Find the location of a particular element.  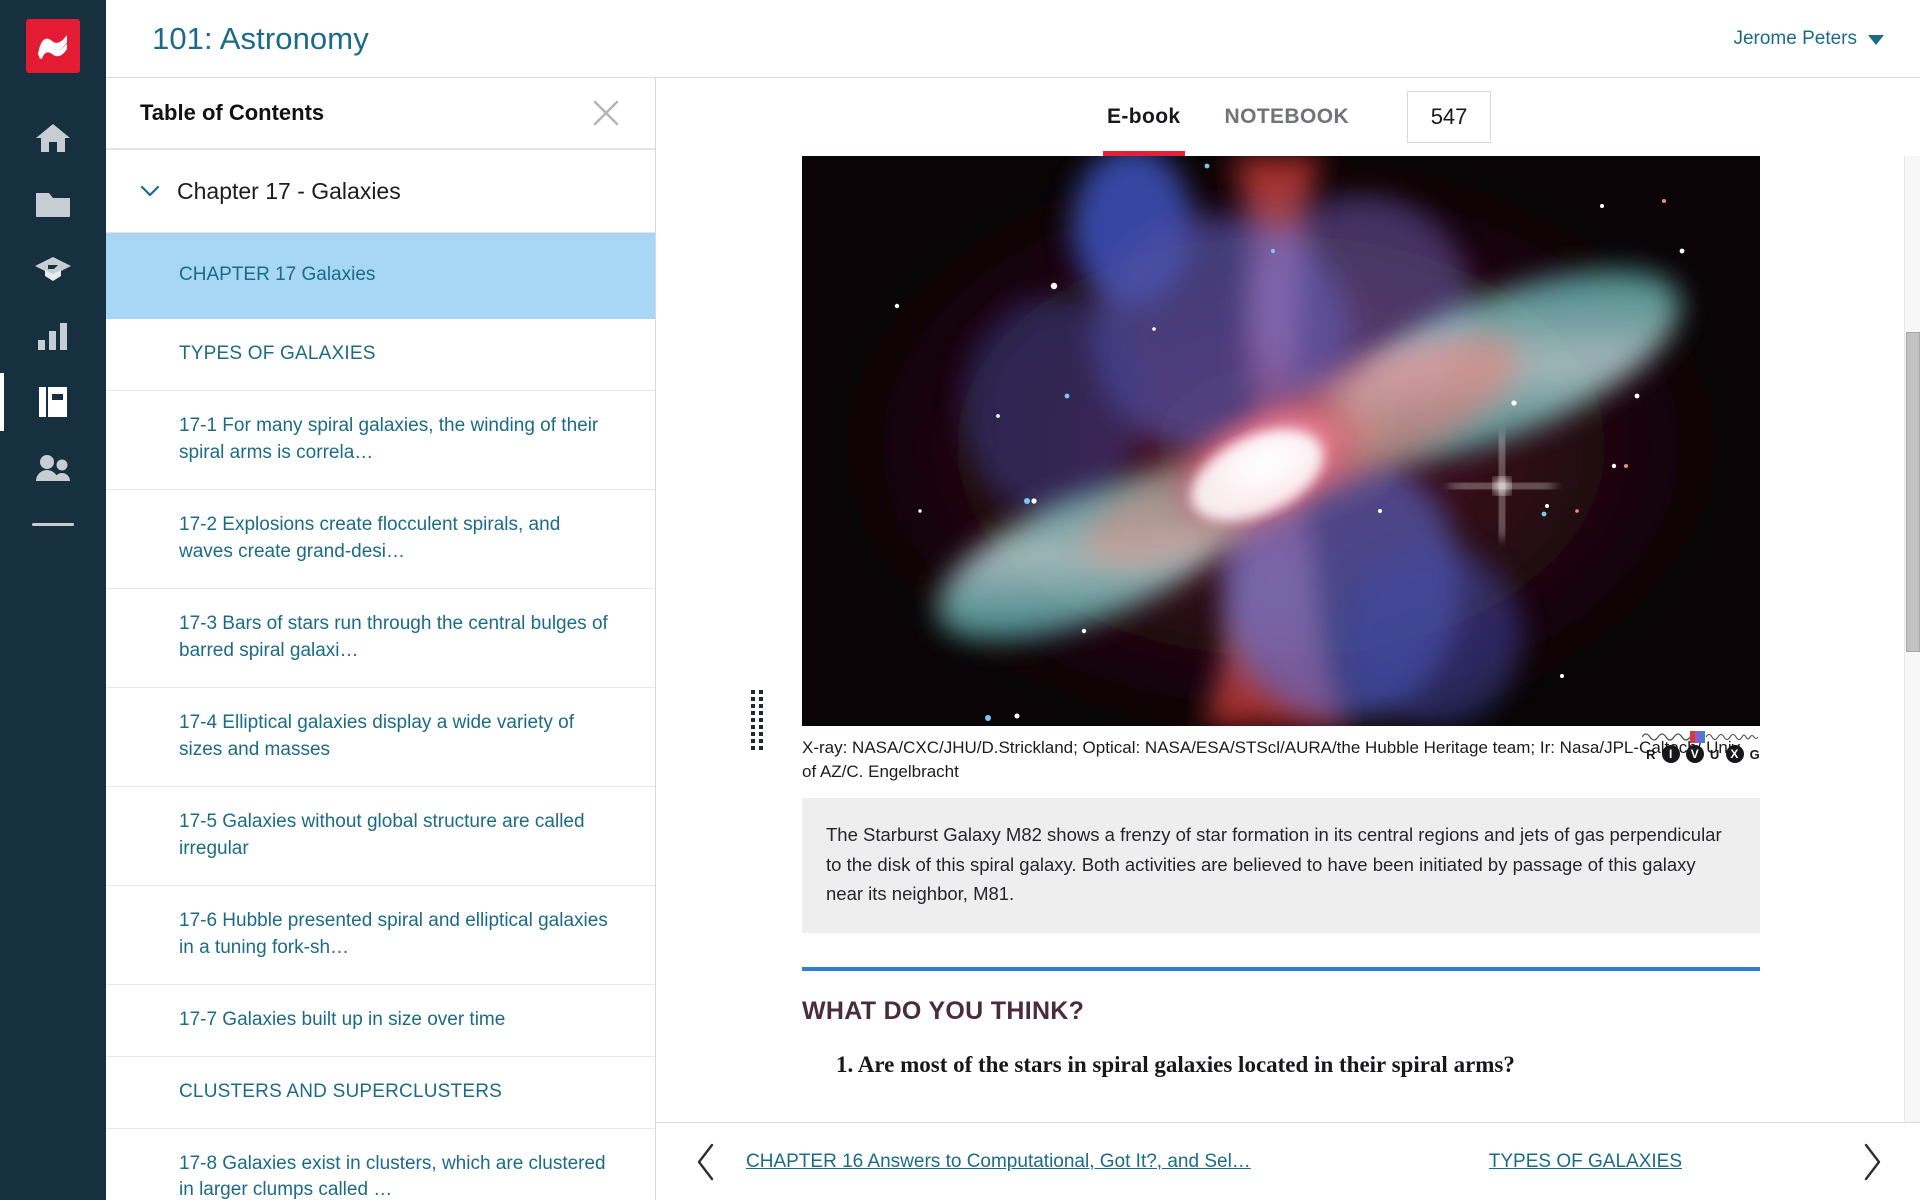

spectrum-letter-v: V is located at coordinates (1694, 754).